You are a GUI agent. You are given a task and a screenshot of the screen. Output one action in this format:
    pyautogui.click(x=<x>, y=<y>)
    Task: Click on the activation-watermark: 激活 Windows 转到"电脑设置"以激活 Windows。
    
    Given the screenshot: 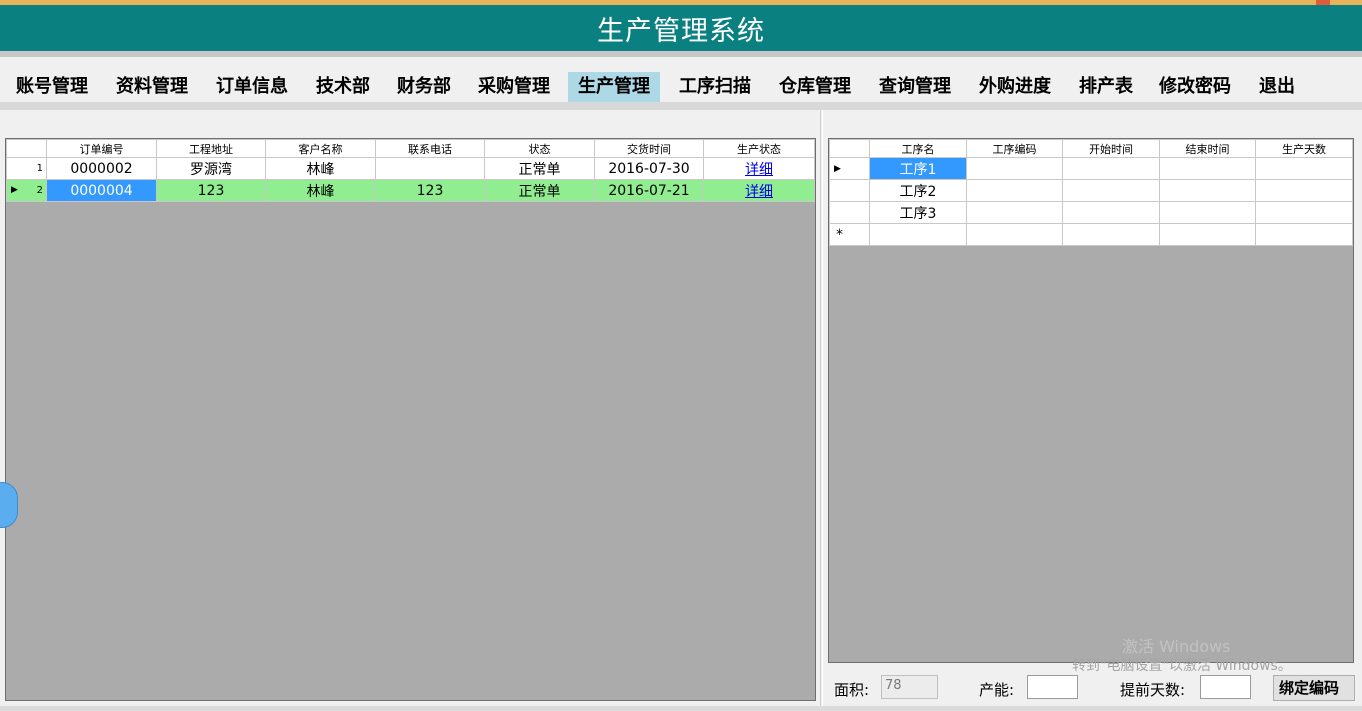 What is the action you would take?
    pyautogui.click(x=1182, y=656)
    